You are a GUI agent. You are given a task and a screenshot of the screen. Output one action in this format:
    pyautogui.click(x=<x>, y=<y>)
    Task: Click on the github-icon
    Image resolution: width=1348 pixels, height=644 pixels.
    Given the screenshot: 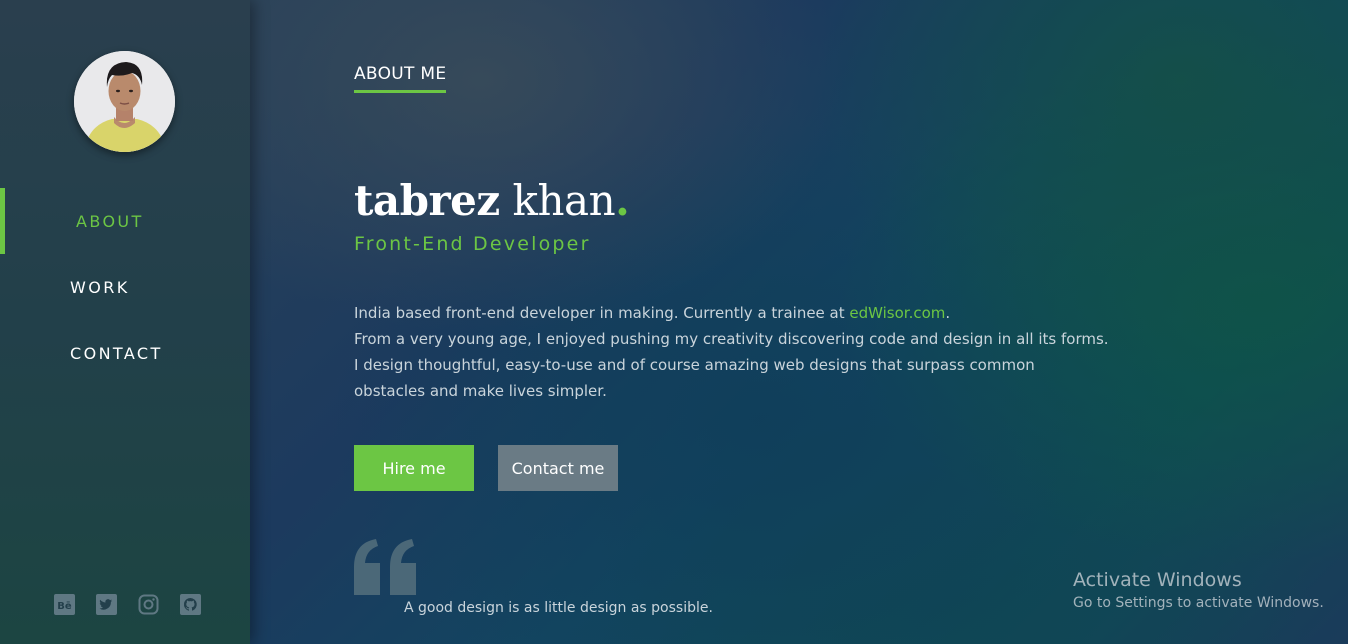 What is the action you would take?
    pyautogui.click(x=190, y=604)
    